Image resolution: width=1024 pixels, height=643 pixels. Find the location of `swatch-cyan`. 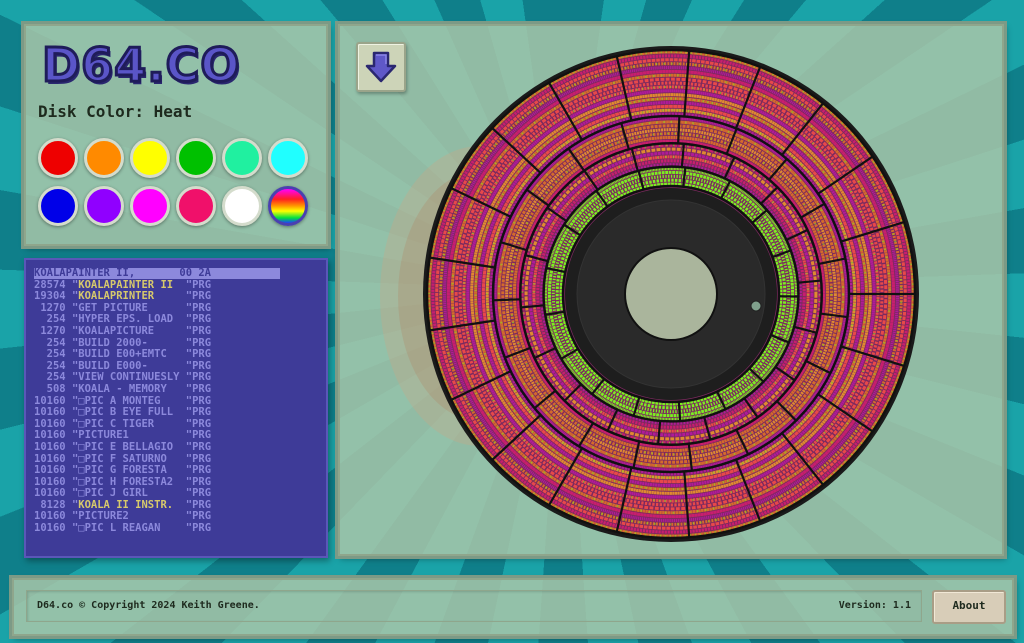

swatch-cyan is located at coordinates (288, 158).